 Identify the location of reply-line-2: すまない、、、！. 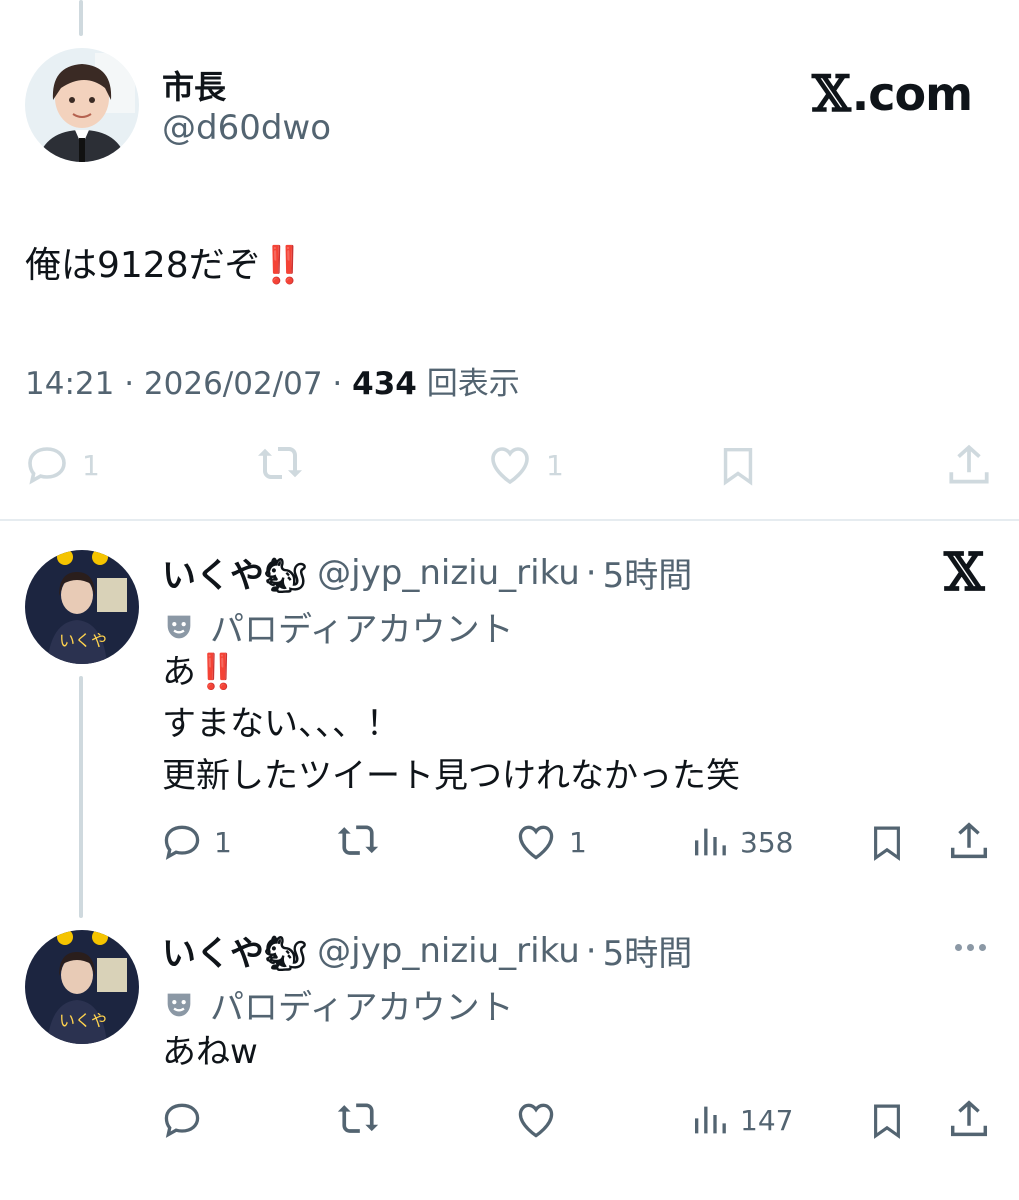
(281, 724).